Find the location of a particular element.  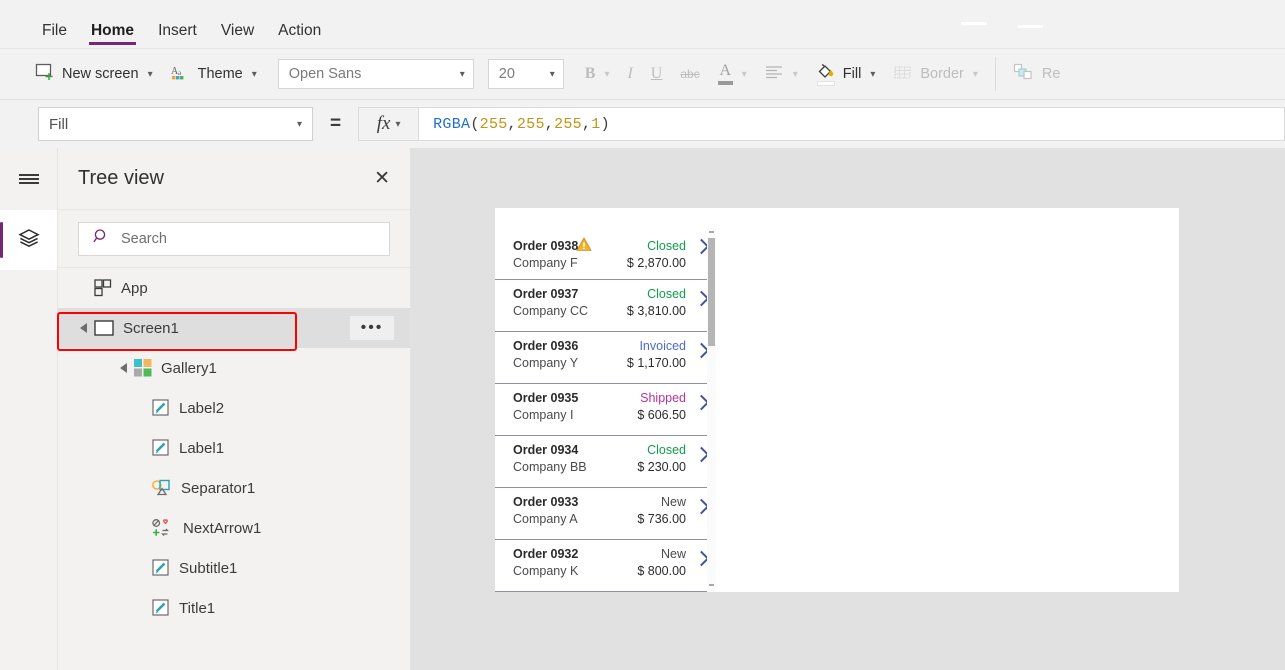

font-name-value: Open Sans is located at coordinates (325, 74).